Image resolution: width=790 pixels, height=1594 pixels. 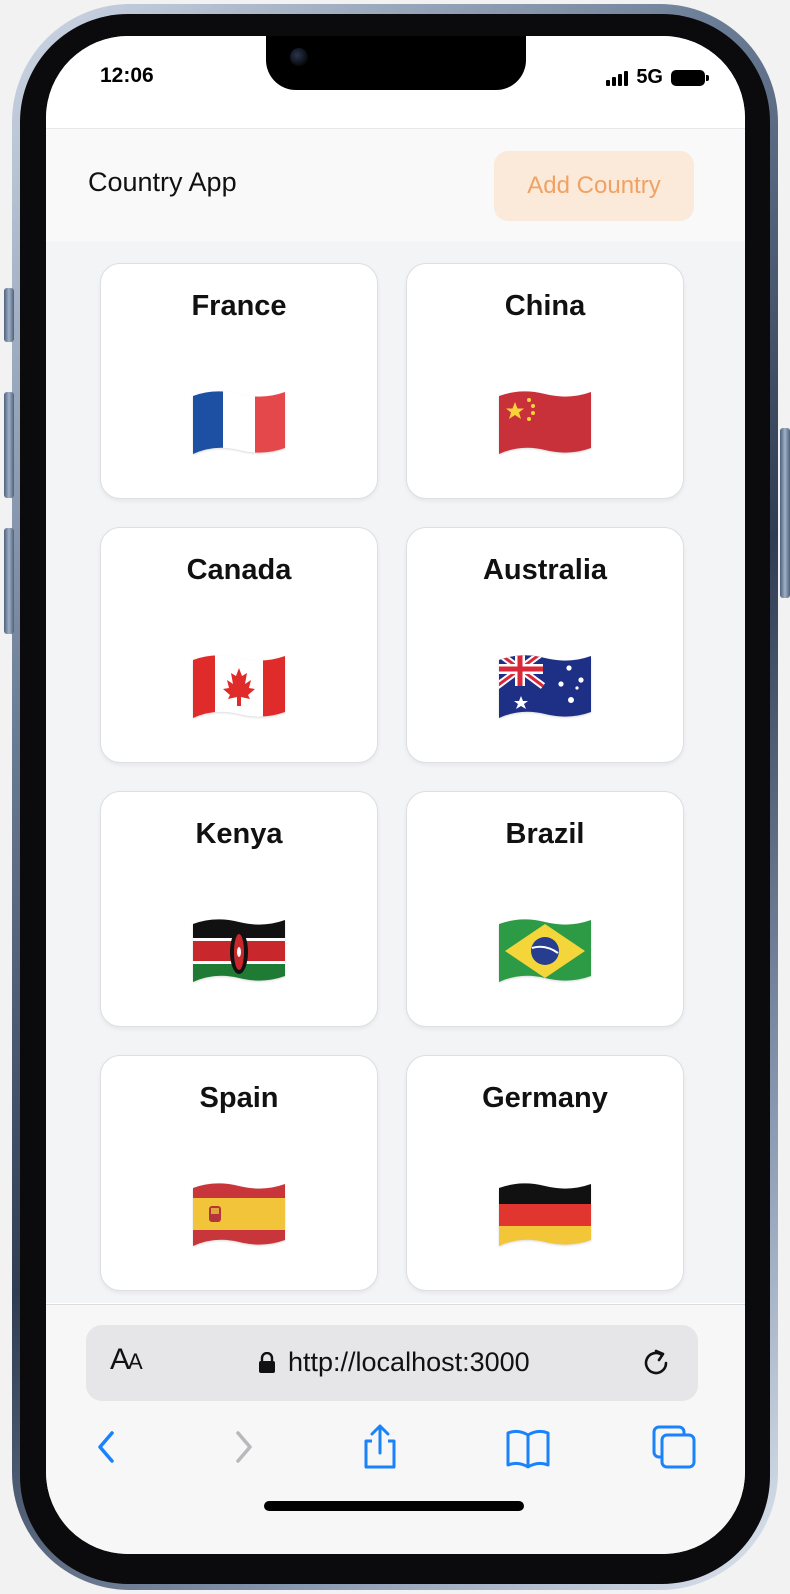 I want to click on browser-toolbar: AA http://localhost:3000, so click(x=395, y=1429).